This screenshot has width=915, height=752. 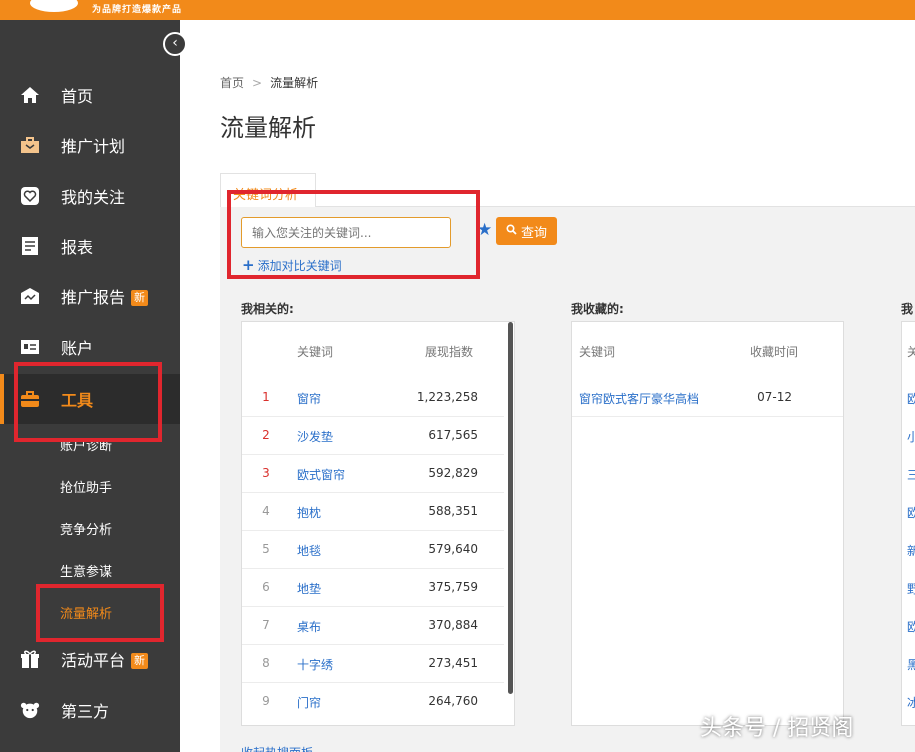 What do you see at coordinates (774, 397) in the screenshot?
I see `favorite-time: 07-12` at bounding box center [774, 397].